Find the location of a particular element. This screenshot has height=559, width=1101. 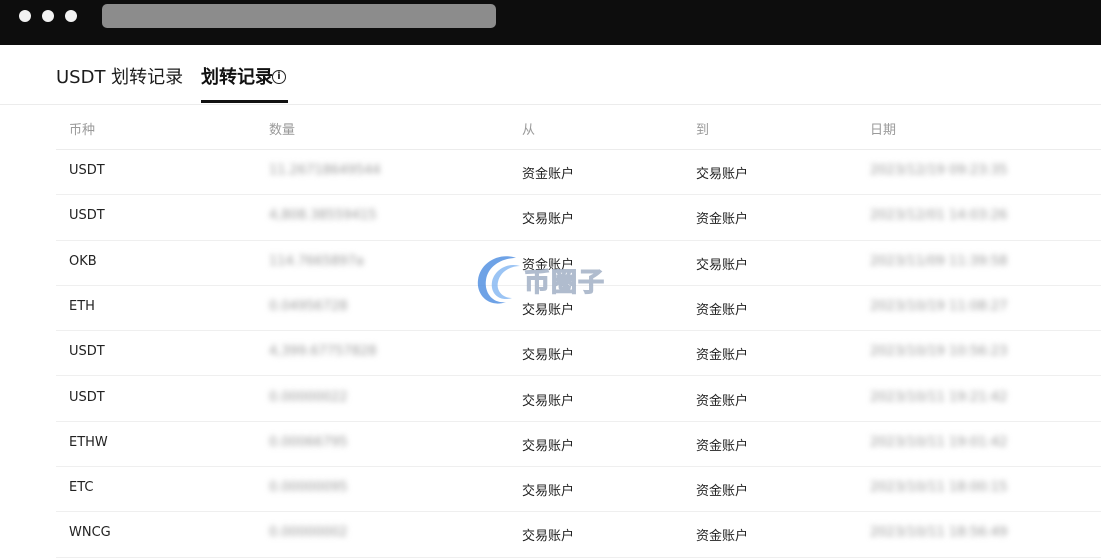

cell-amount: 0.04956728 is located at coordinates (308, 306).